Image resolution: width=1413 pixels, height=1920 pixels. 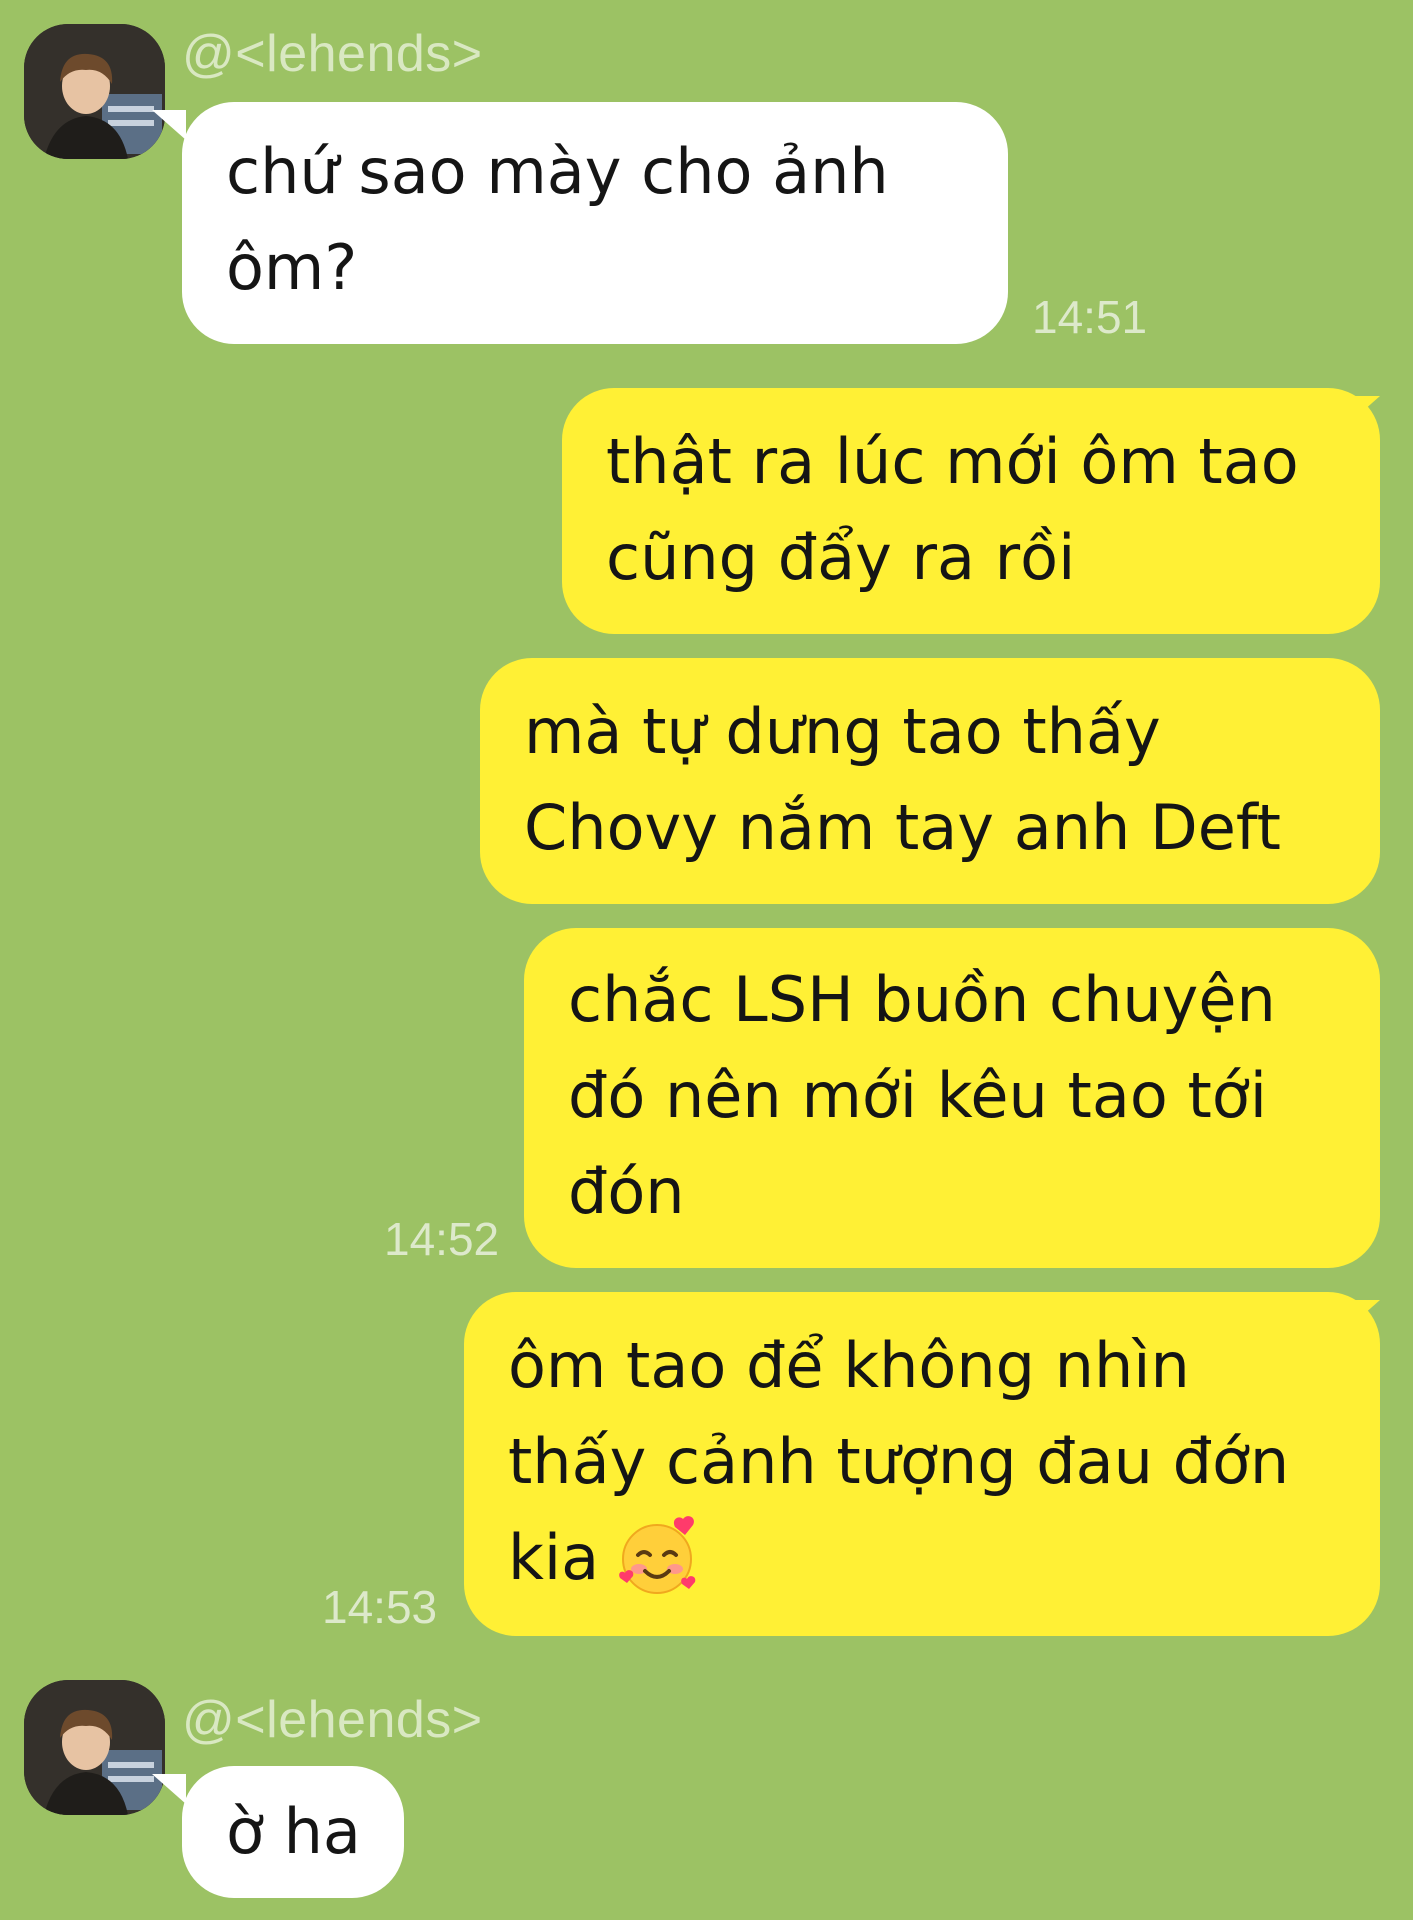 I want to click on message-time: 14:52, so click(x=442, y=1239).